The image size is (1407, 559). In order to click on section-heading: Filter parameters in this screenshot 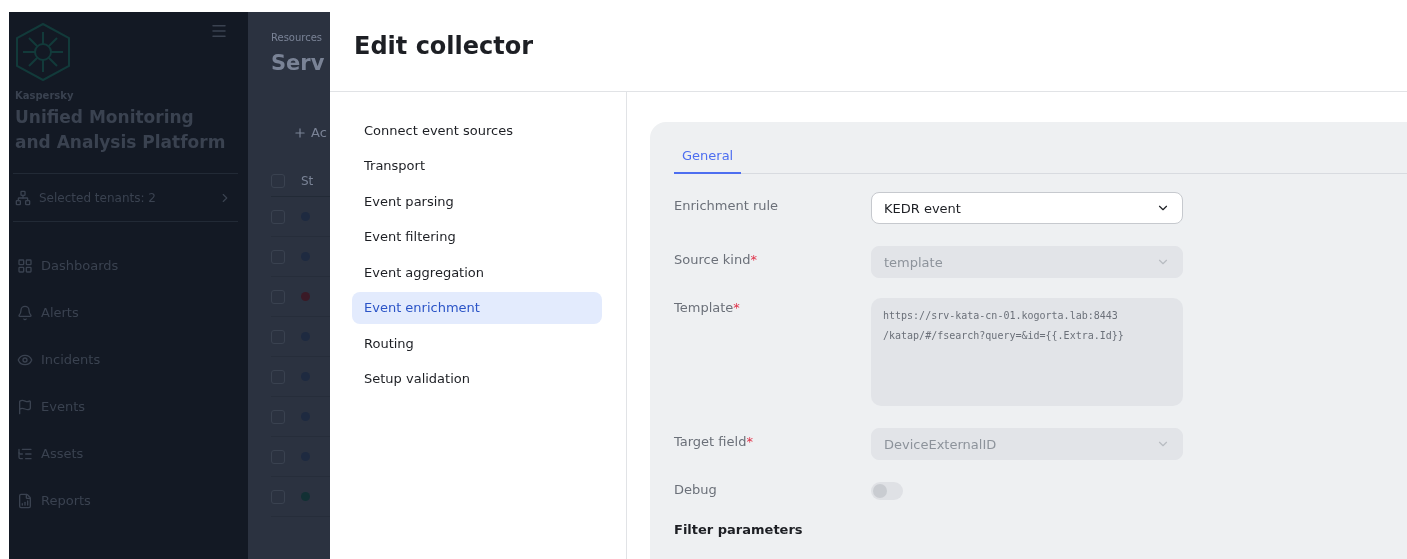, I will do `click(739, 529)`.